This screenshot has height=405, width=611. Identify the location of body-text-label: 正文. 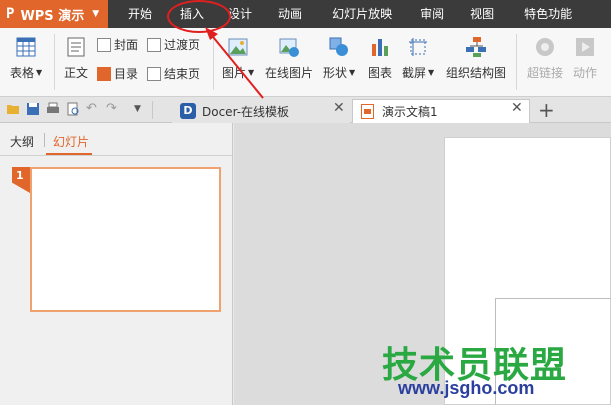
(76, 73).